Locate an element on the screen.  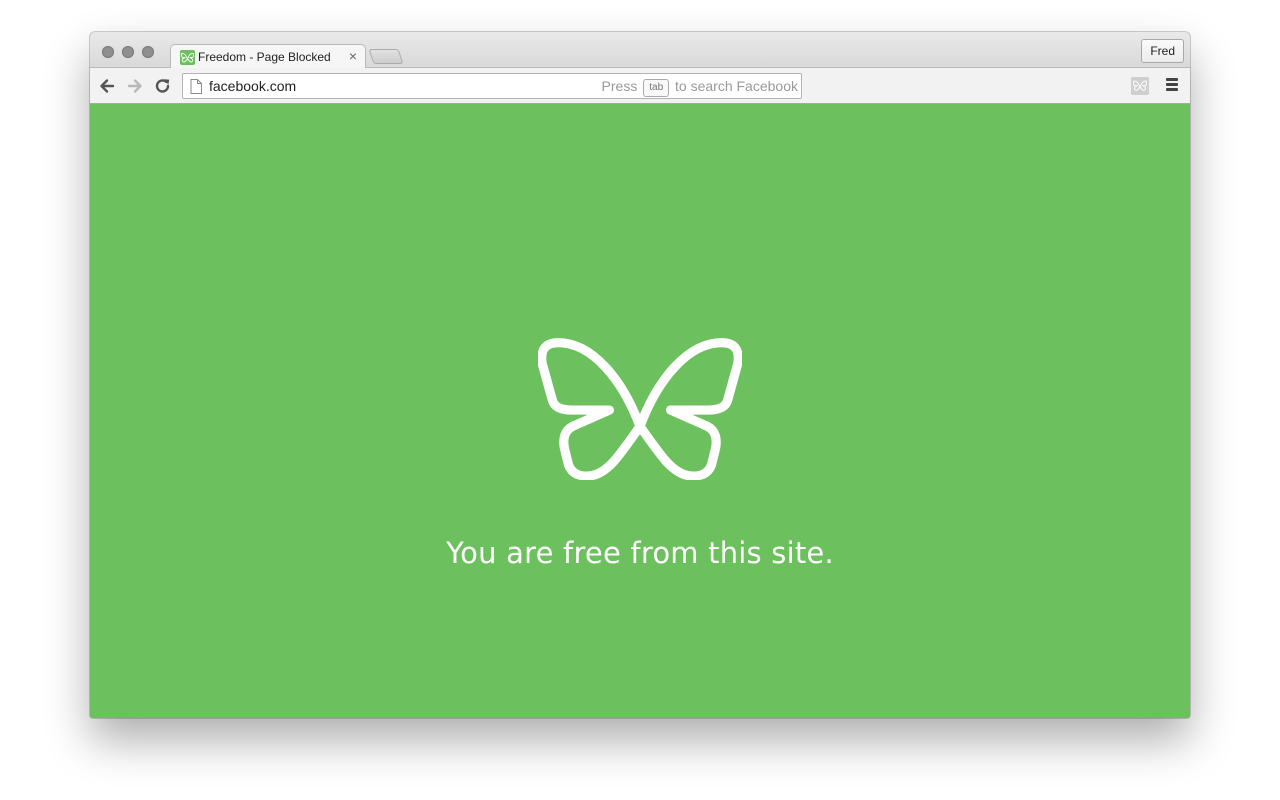
zoom-window-button is located at coordinates (148, 52).